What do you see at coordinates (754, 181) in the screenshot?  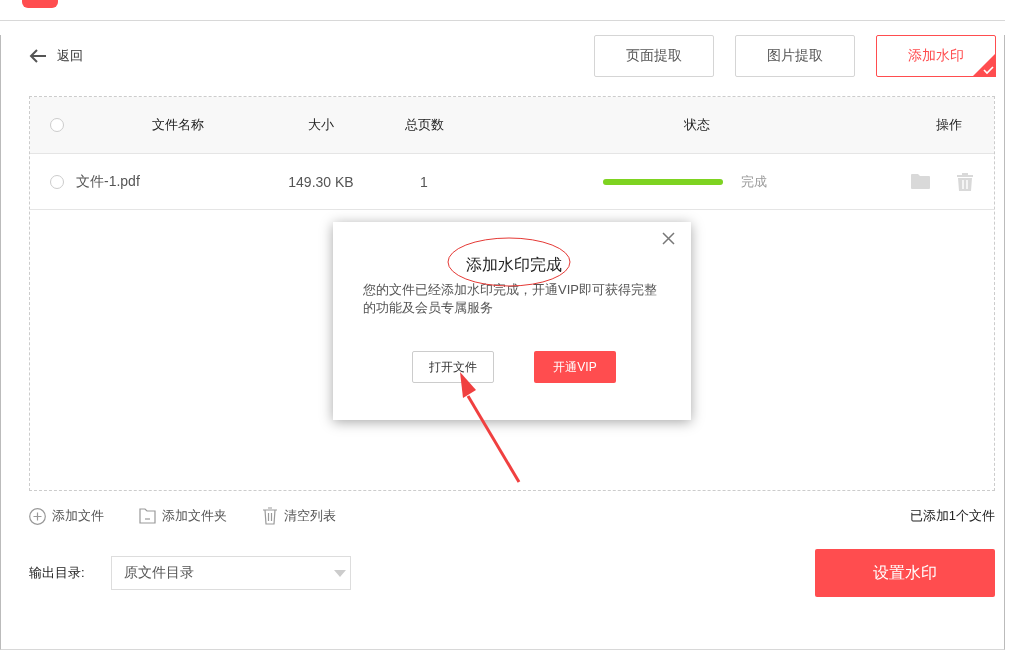 I see `status-text: 完成` at bounding box center [754, 181].